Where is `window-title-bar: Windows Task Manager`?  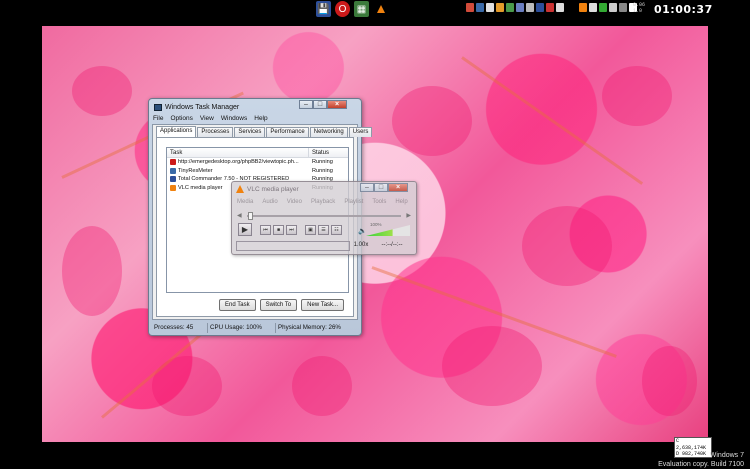
window-title-bar: Windows Task Manager is located at coordinates (196, 107).